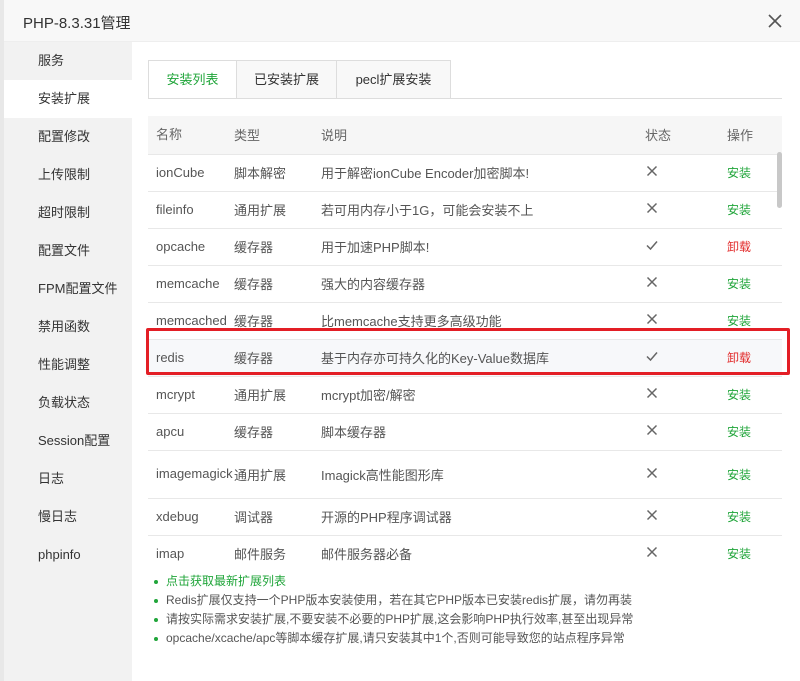  Describe the element at coordinates (191, 172) in the screenshot. I see `ext-name: ionCube` at that location.